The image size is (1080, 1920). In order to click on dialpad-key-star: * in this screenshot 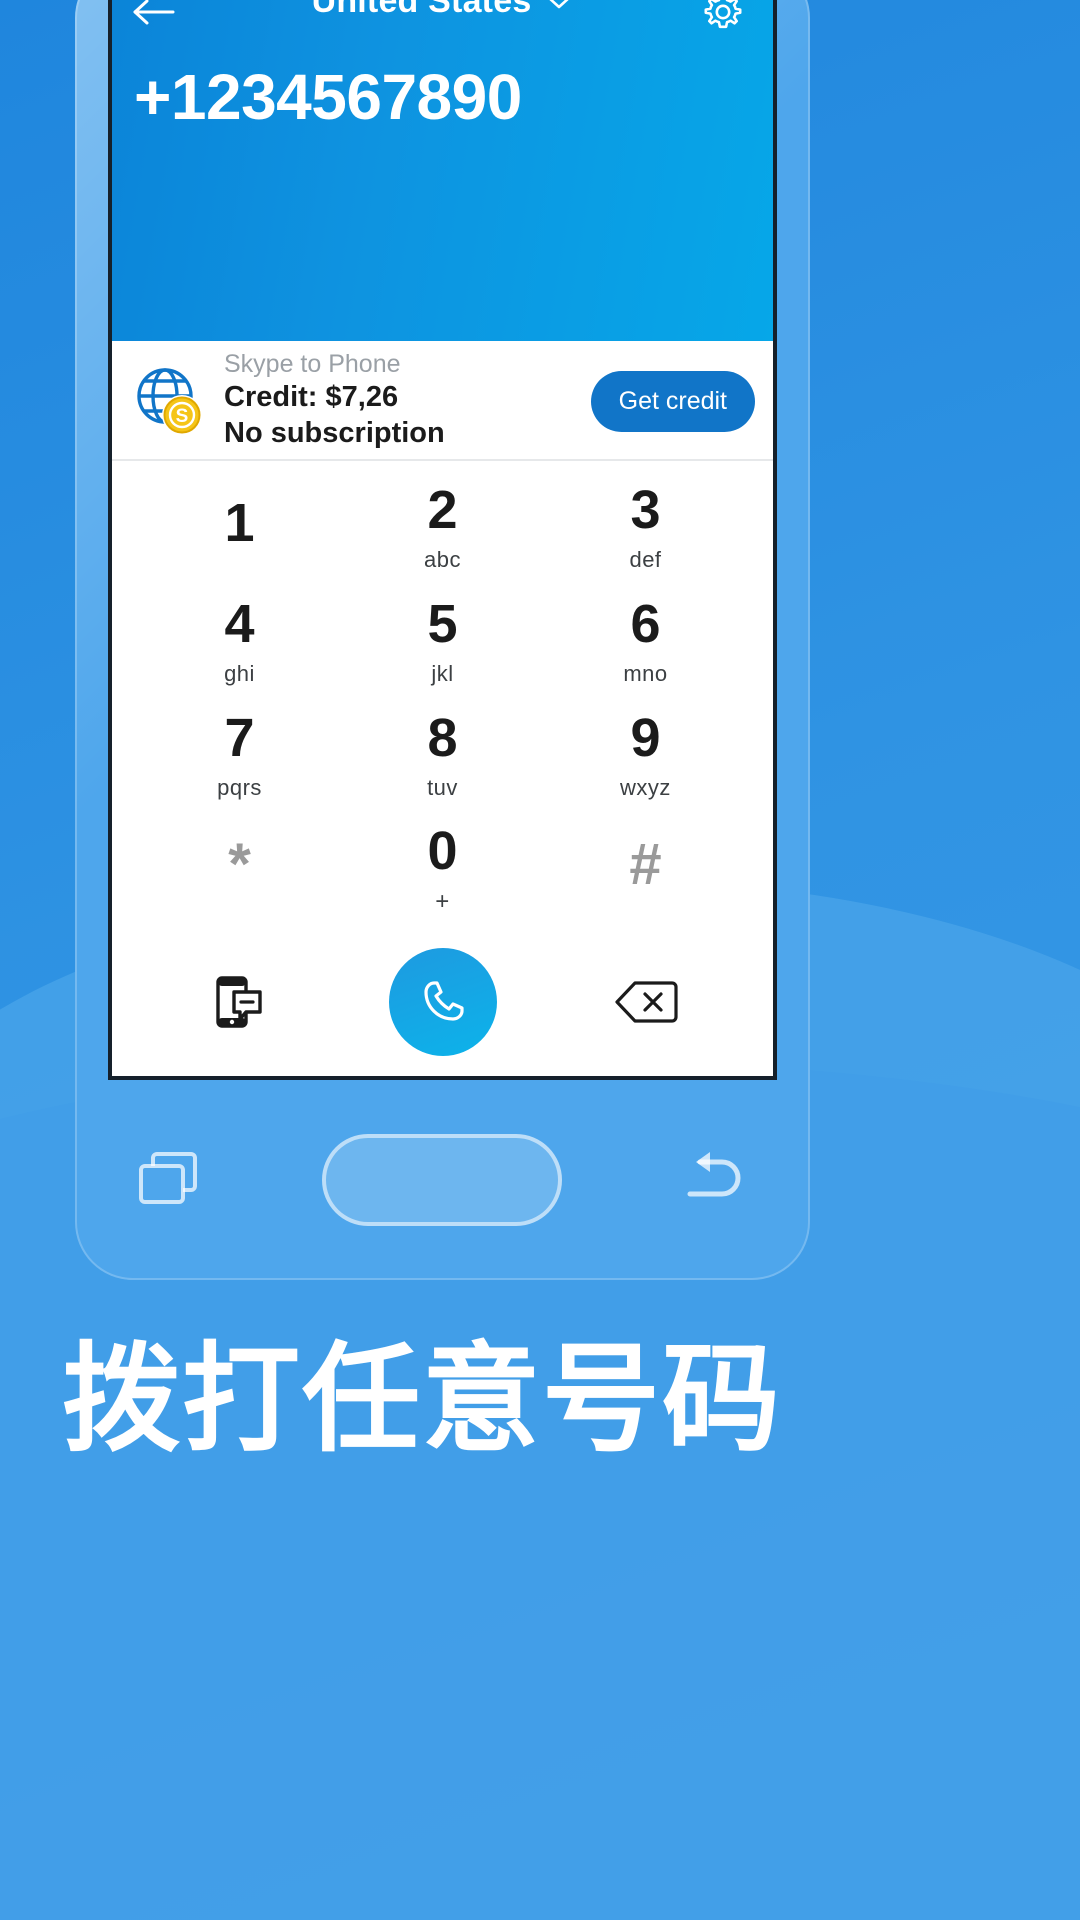, I will do `click(239, 870)`.